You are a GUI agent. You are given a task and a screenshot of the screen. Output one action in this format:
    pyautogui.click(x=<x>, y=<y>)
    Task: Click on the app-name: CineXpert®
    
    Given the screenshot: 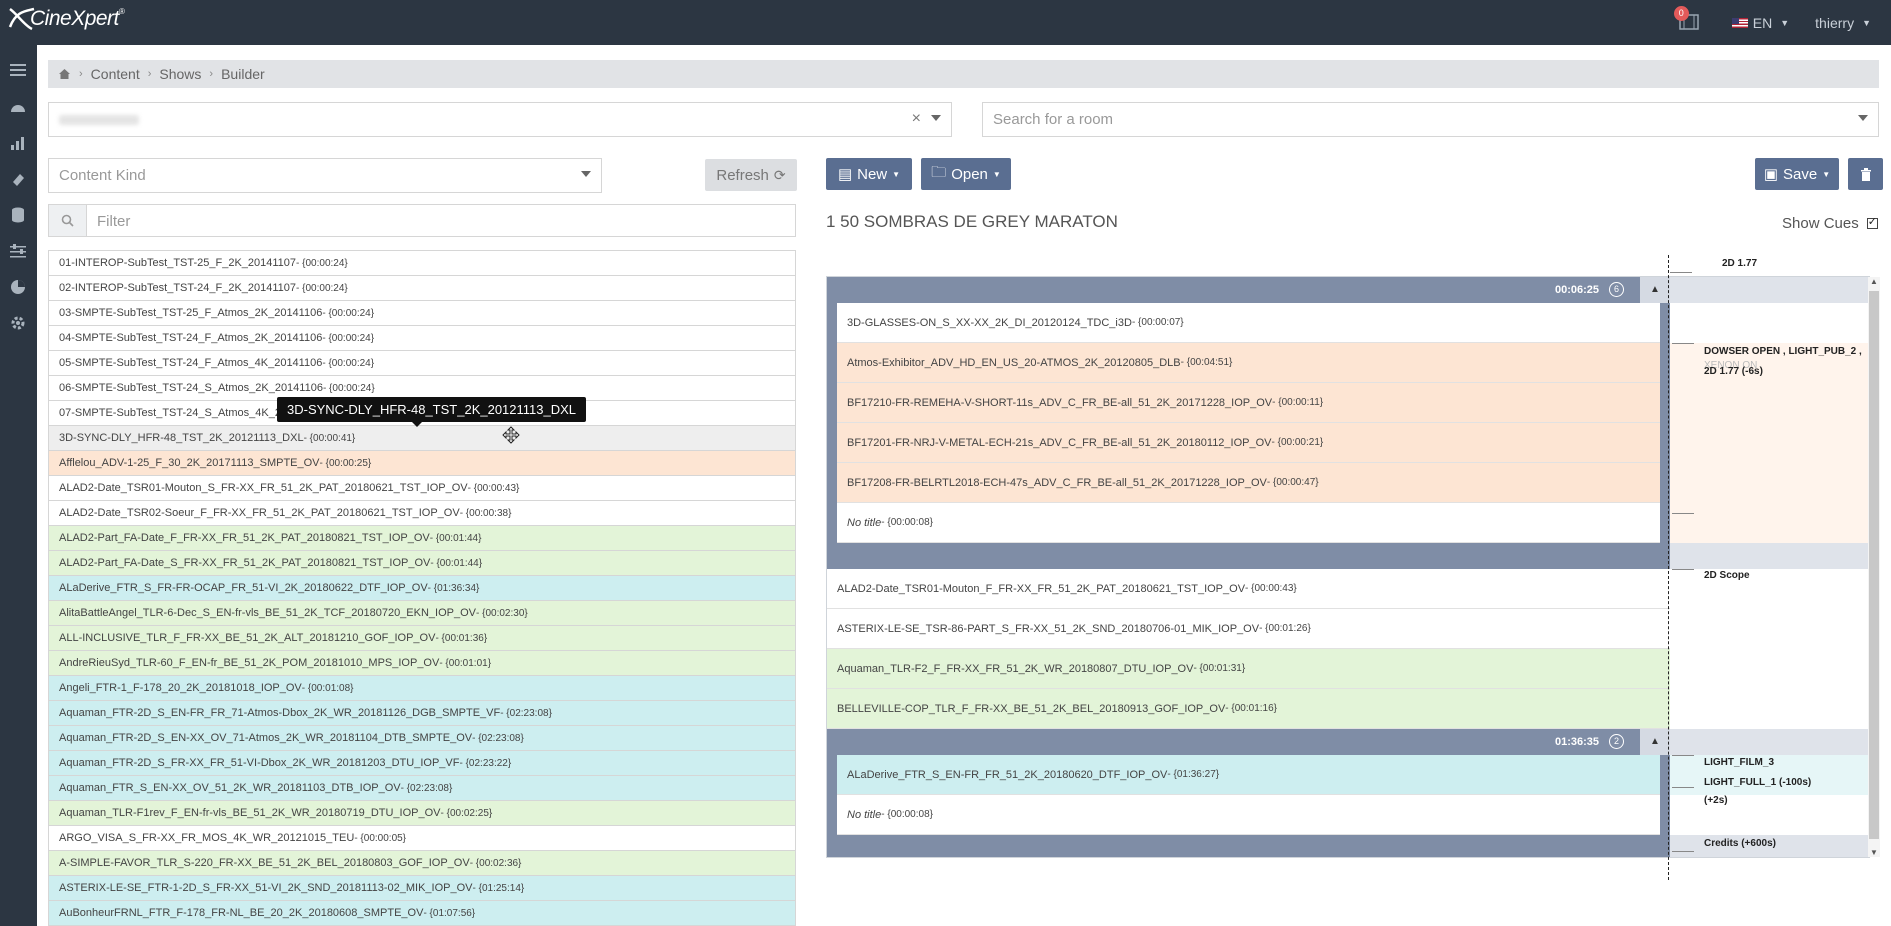 What is the action you would take?
    pyautogui.click(x=77, y=18)
    